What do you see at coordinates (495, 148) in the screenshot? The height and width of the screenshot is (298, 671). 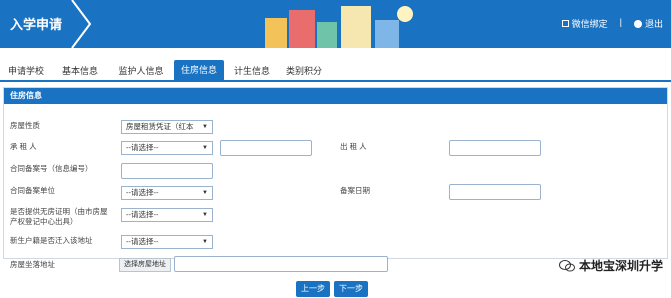 I see `lessor-input` at bounding box center [495, 148].